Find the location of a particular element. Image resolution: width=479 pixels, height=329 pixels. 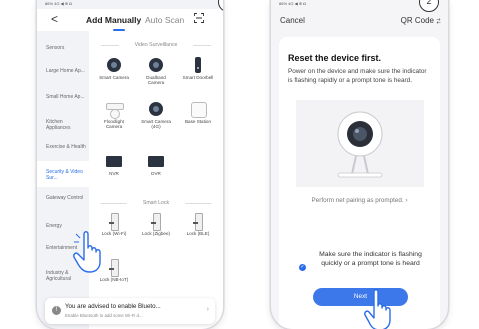

swap-icon is located at coordinates (438, 21).